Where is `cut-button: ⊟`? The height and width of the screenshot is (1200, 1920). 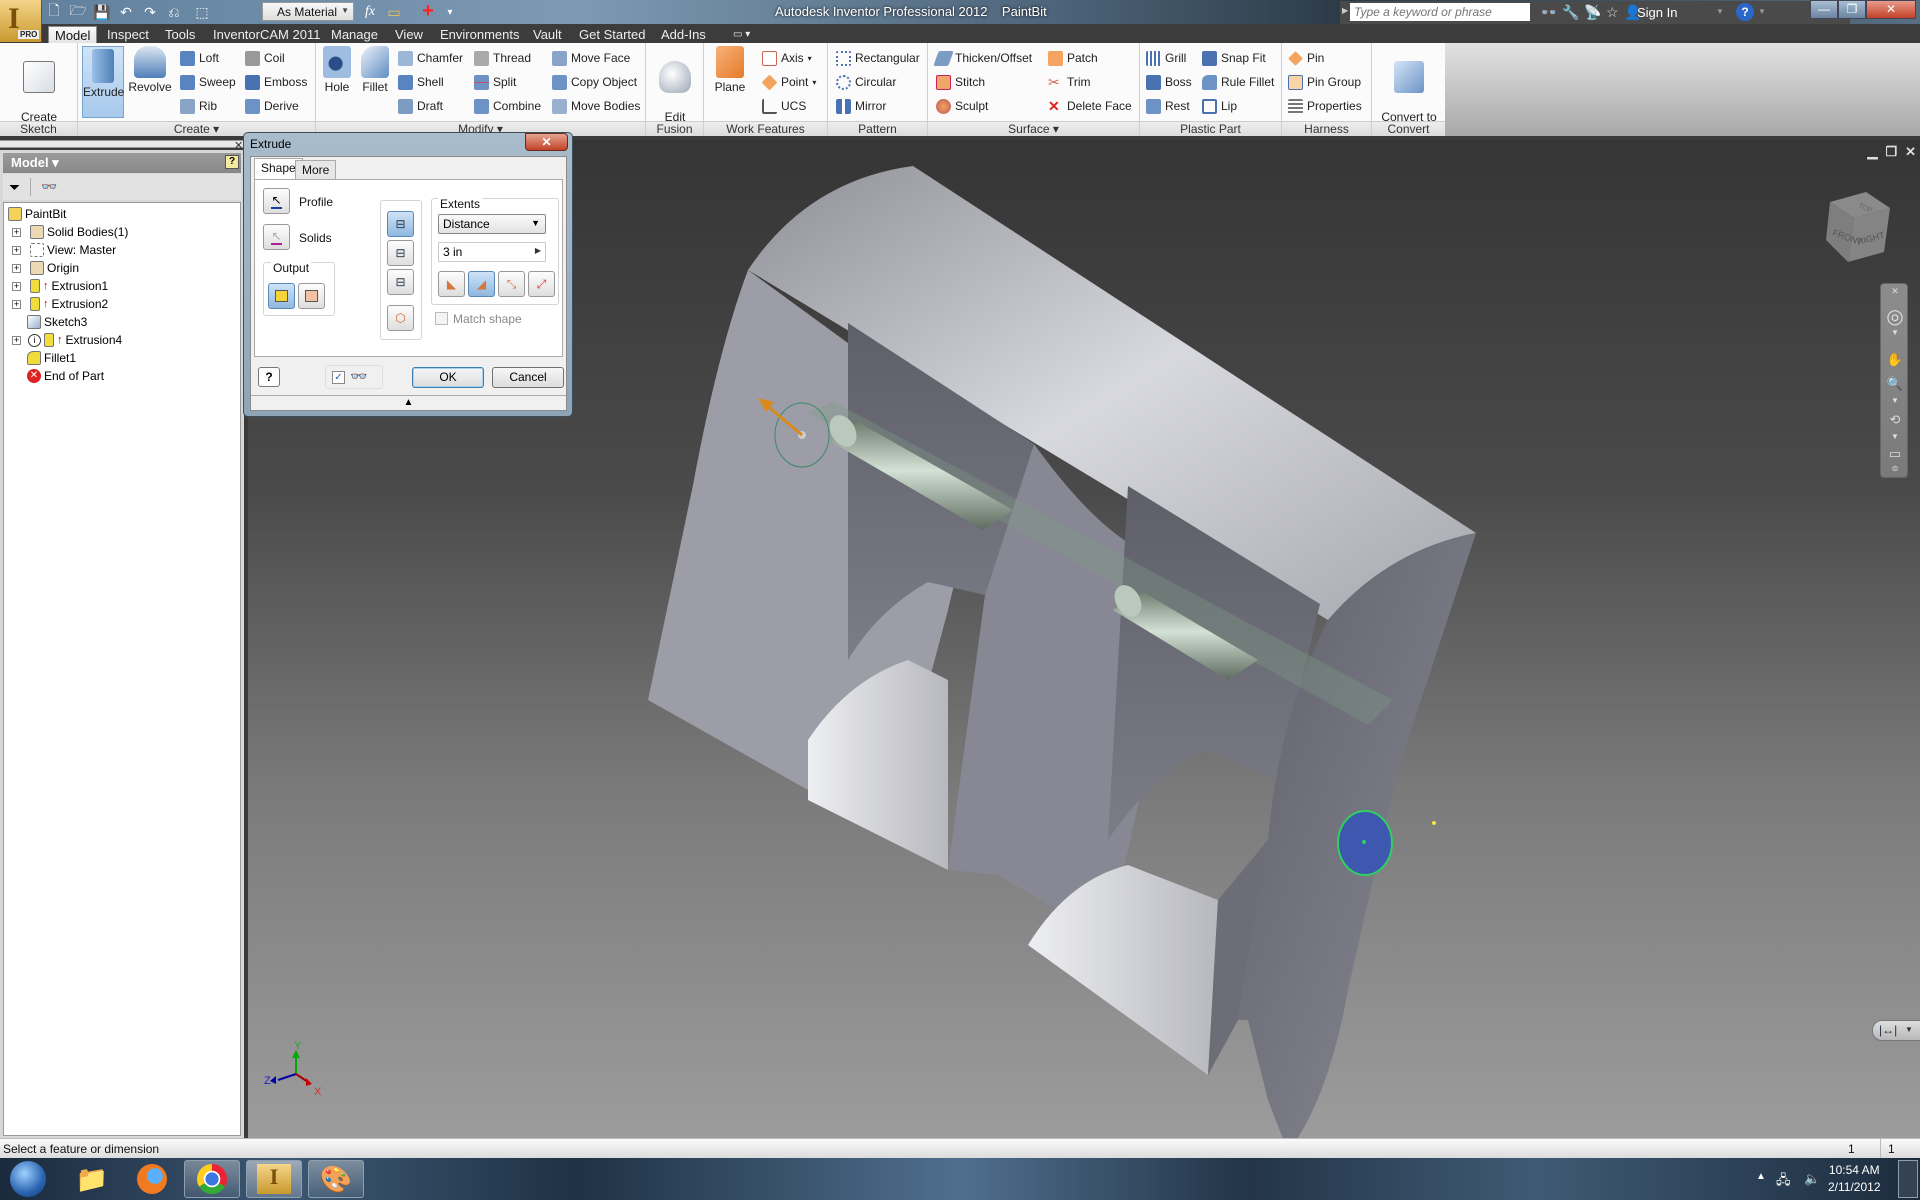 cut-button: ⊟ is located at coordinates (400, 253).